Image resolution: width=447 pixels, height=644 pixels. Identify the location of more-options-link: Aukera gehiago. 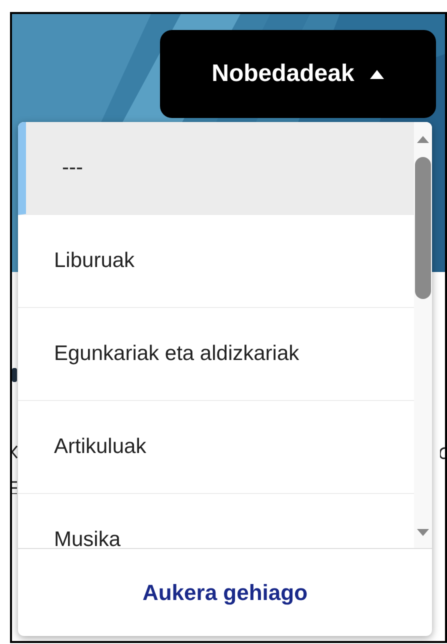
(225, 592).